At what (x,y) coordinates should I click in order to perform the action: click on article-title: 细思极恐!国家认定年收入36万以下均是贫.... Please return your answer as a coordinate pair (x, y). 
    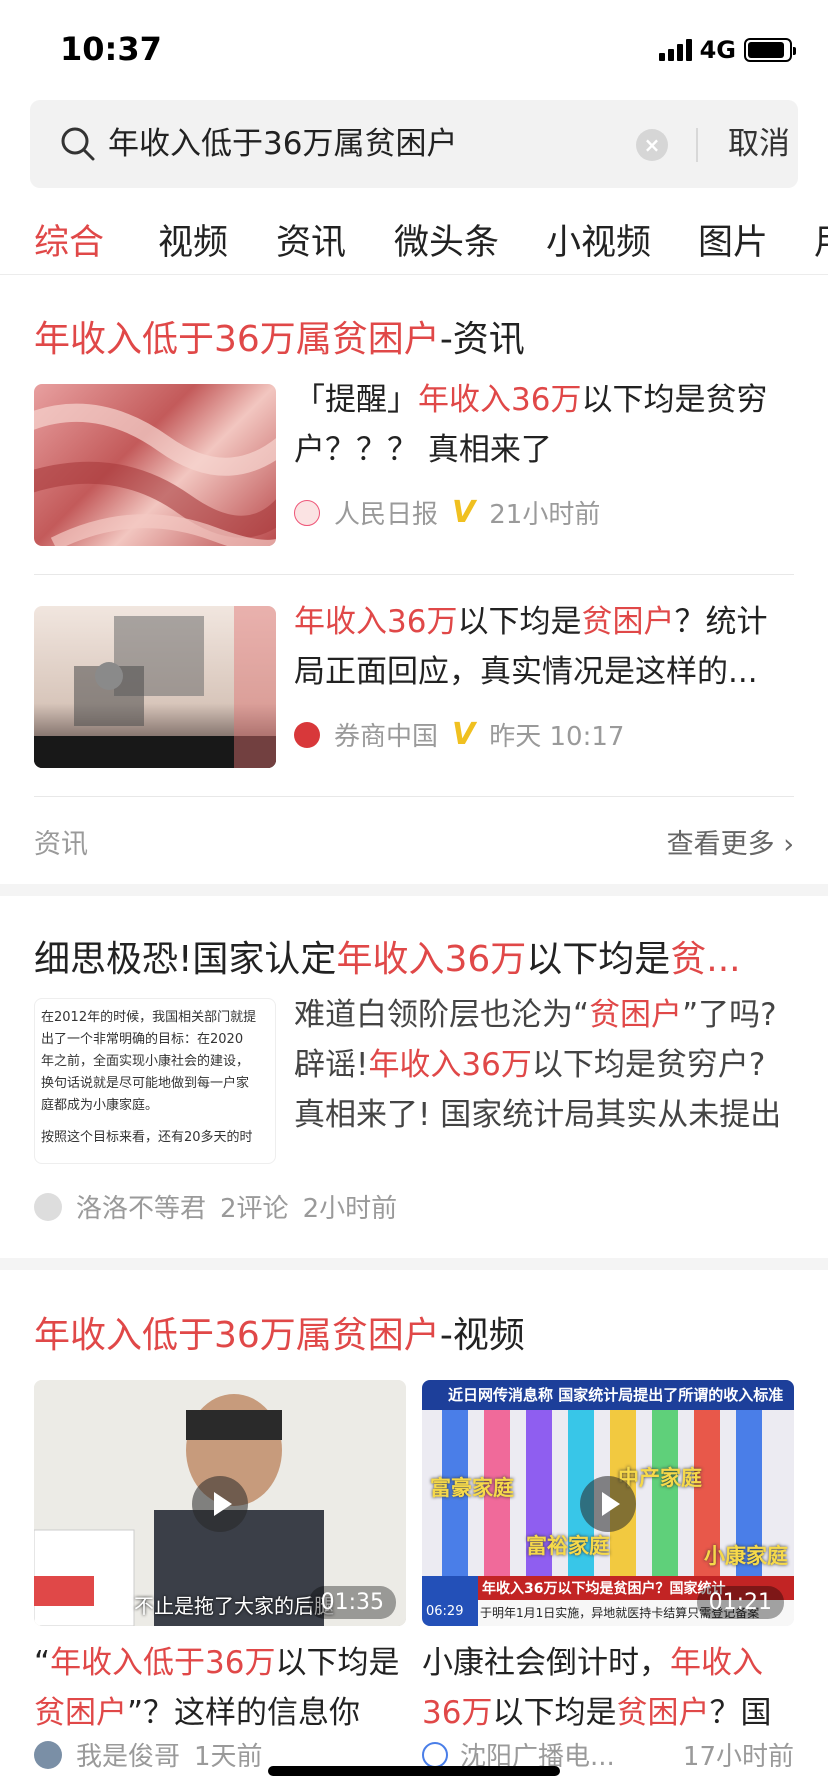
    Looking at the image, I should click on (414, 956).